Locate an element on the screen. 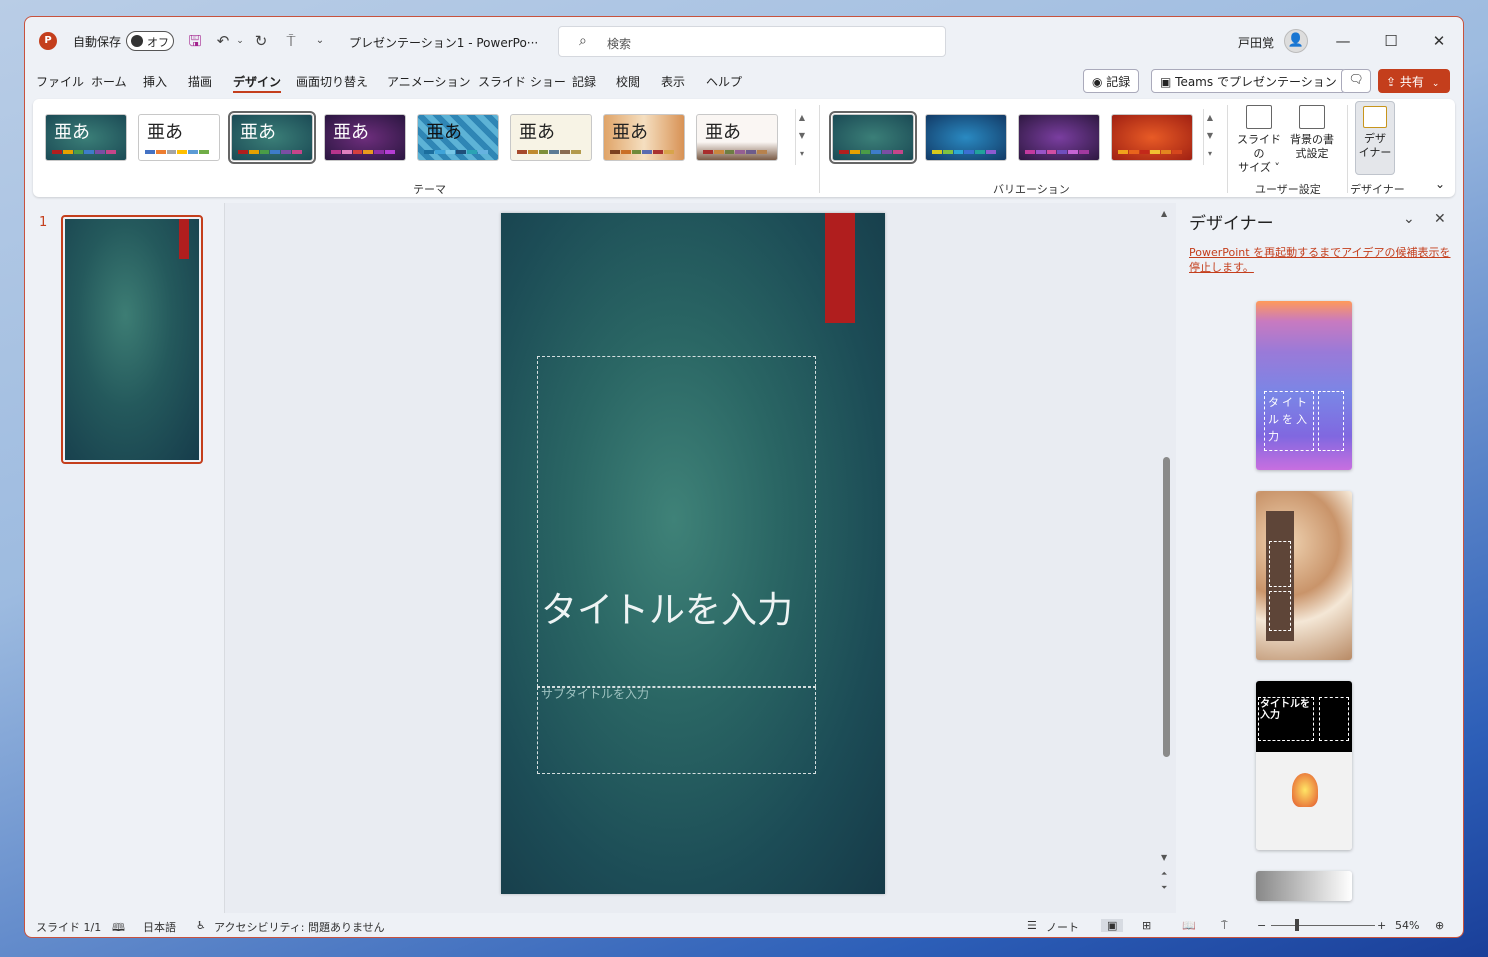  close-pane-icon: ✕ is located at coordinates (1440, 219).